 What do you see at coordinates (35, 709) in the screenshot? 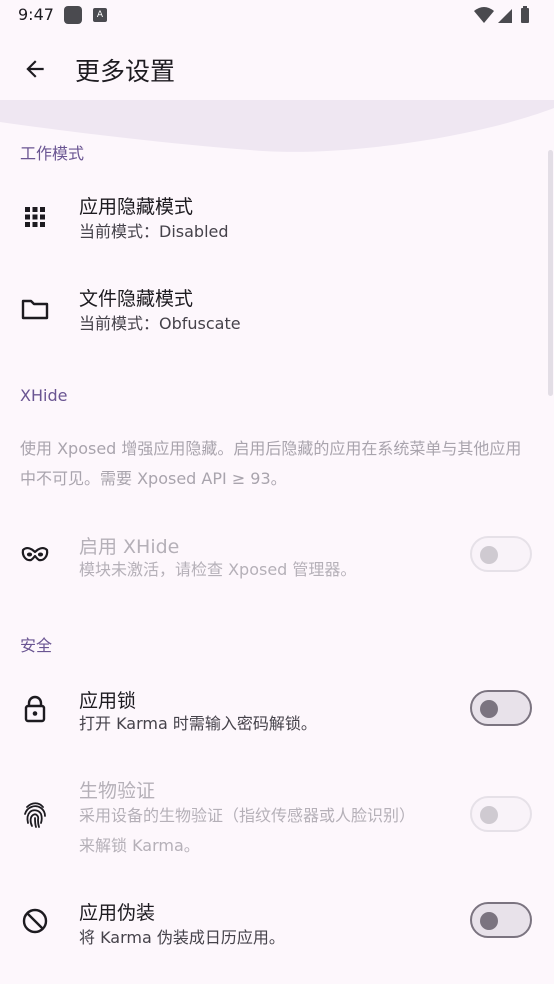
I see `lock-icon` at bounding box center [35, 709].